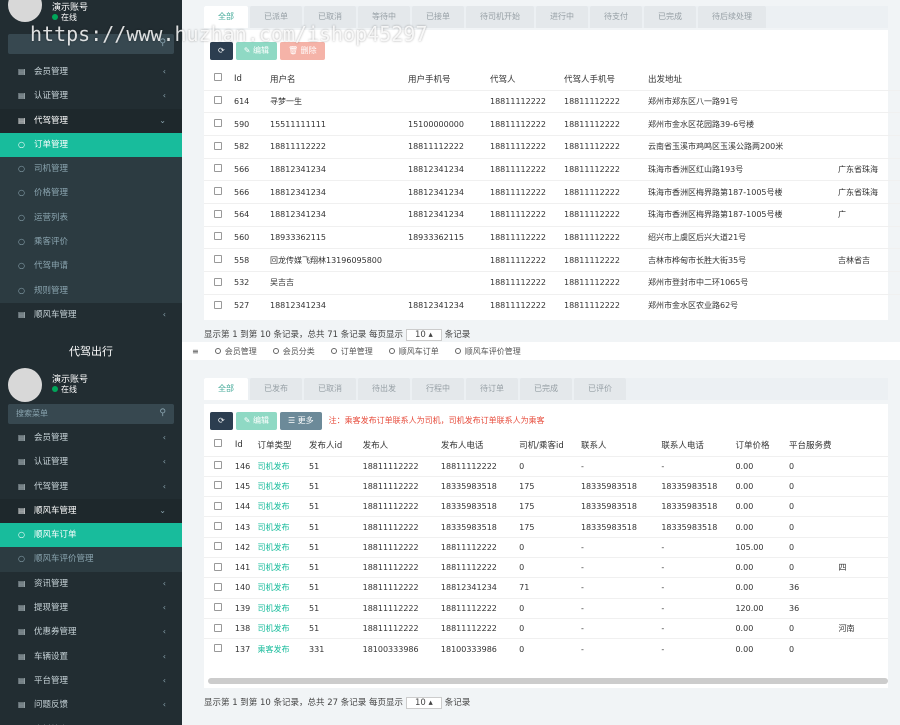  Describe the element at coordinates (91, 657) in the screenshot. I see `sidebar-item: ▤ 车辆设置 ‹` at that location.